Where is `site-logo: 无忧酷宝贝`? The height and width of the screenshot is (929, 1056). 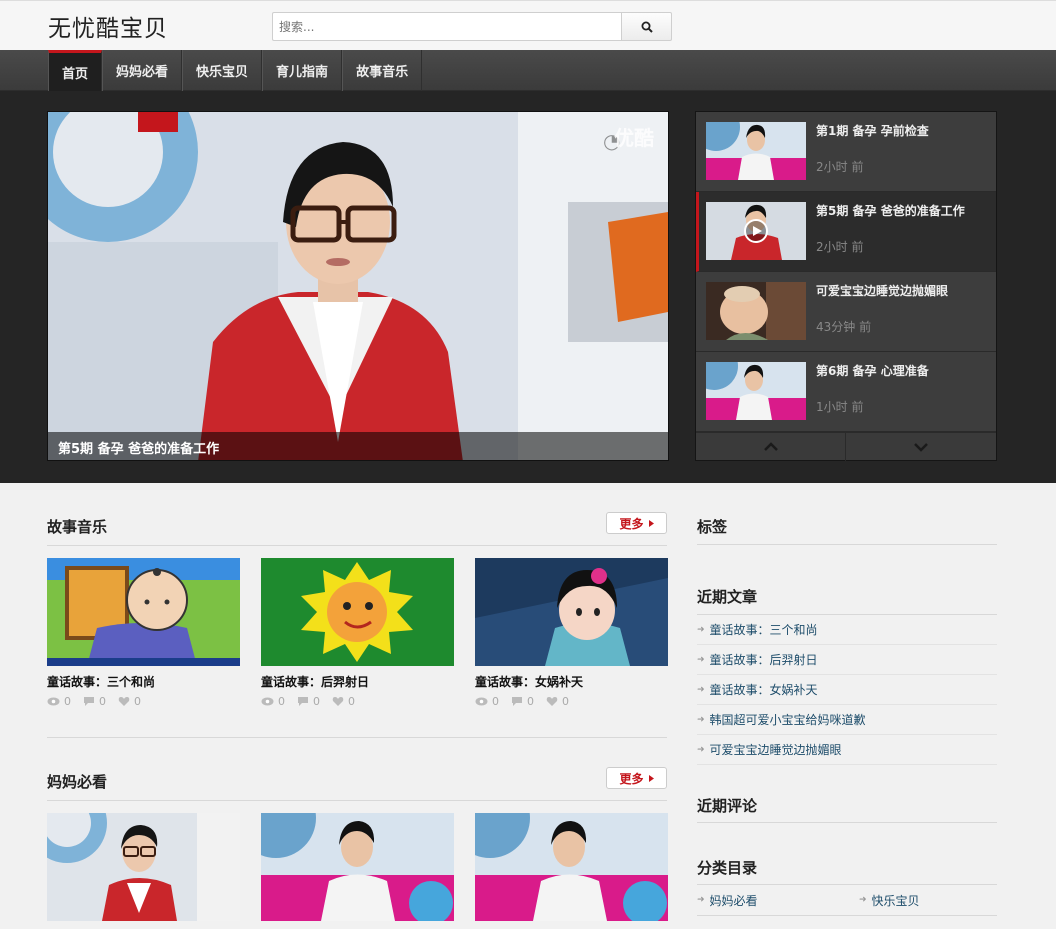
site-logo: 无忧酷宝贝 is located at coordinates (108, 26).